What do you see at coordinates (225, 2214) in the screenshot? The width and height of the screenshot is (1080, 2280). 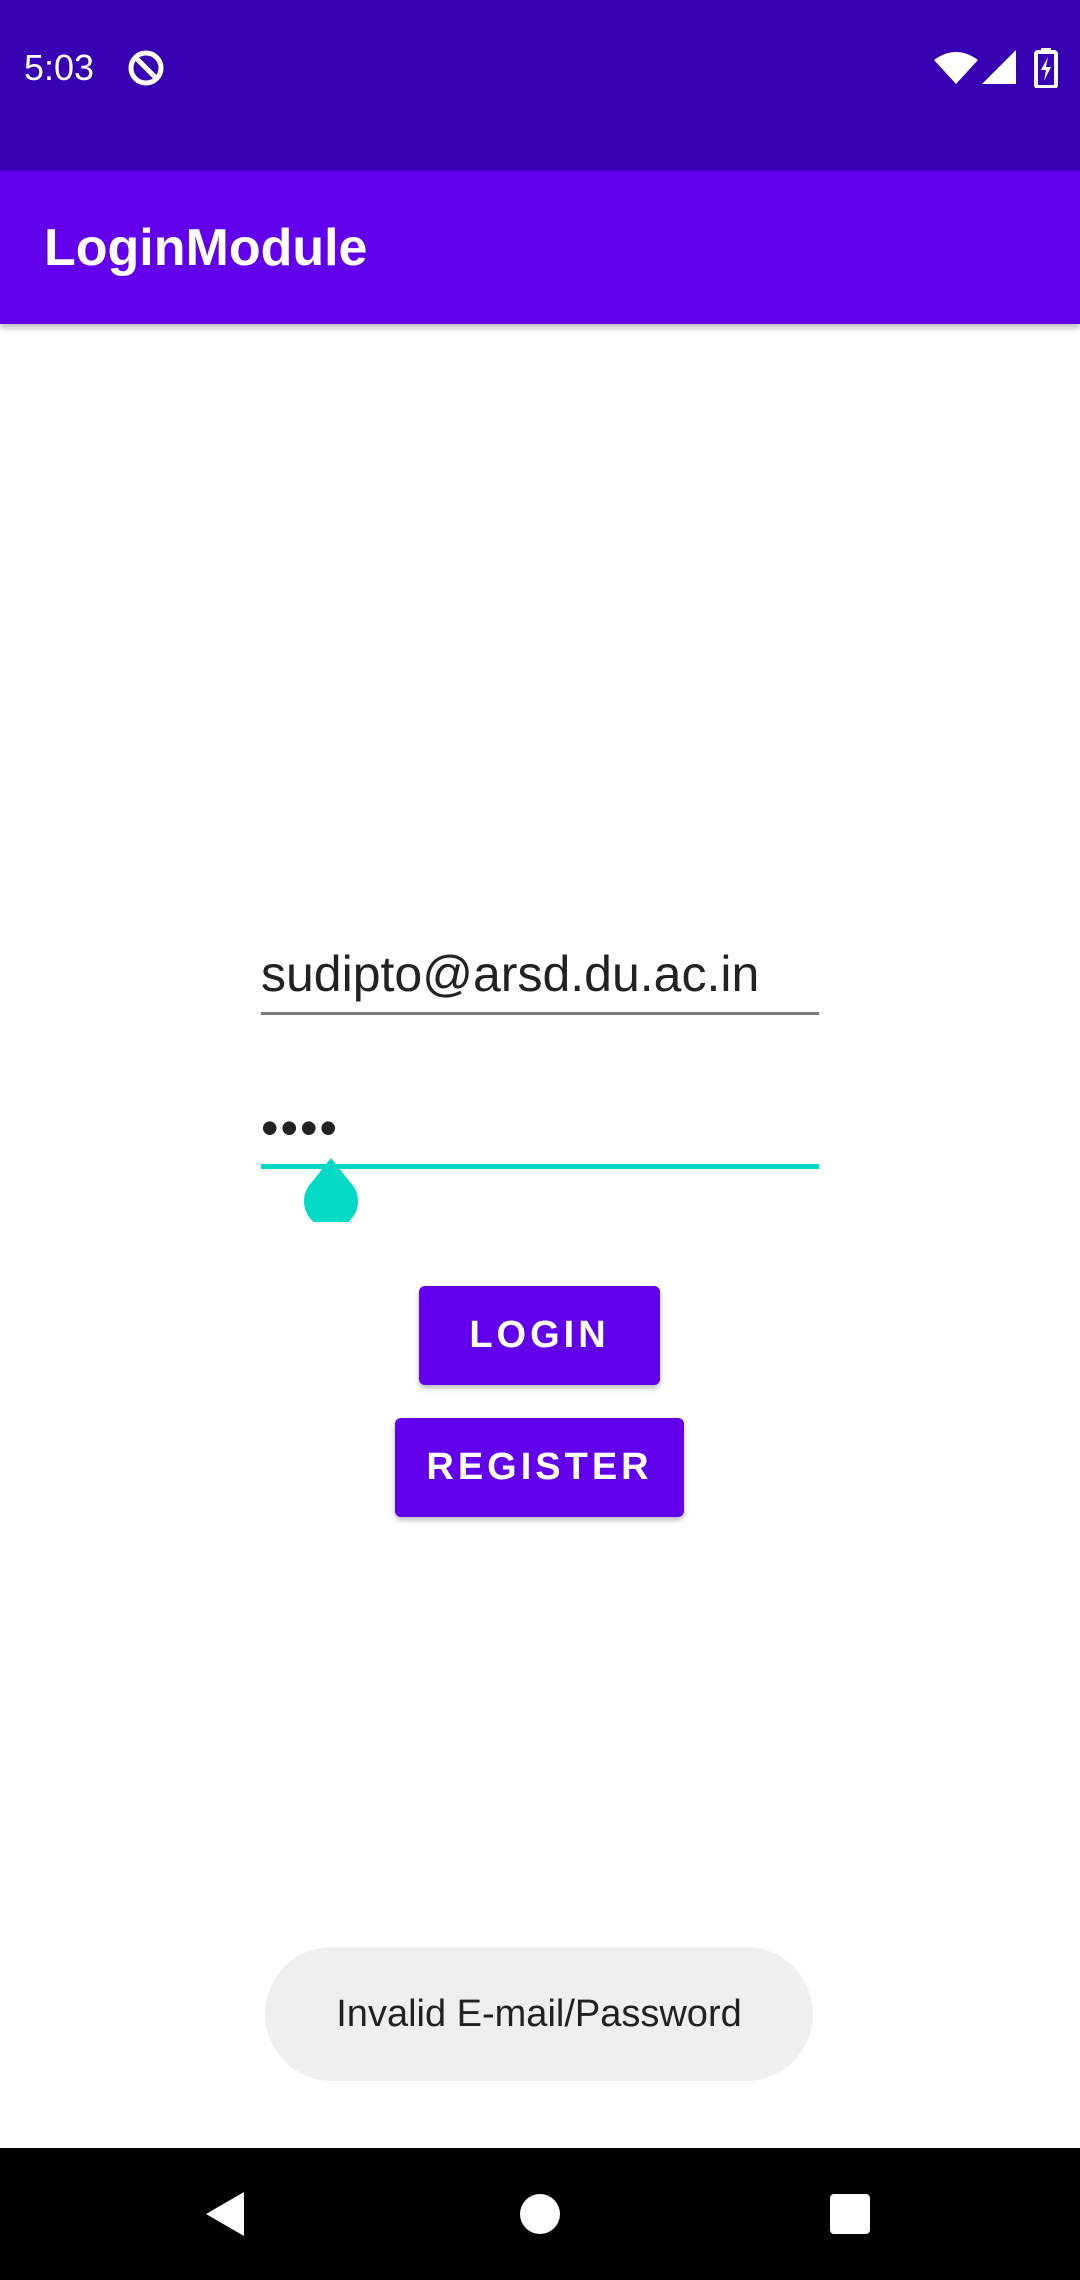 I see `back-icon` at bounding box center [225, 2214].